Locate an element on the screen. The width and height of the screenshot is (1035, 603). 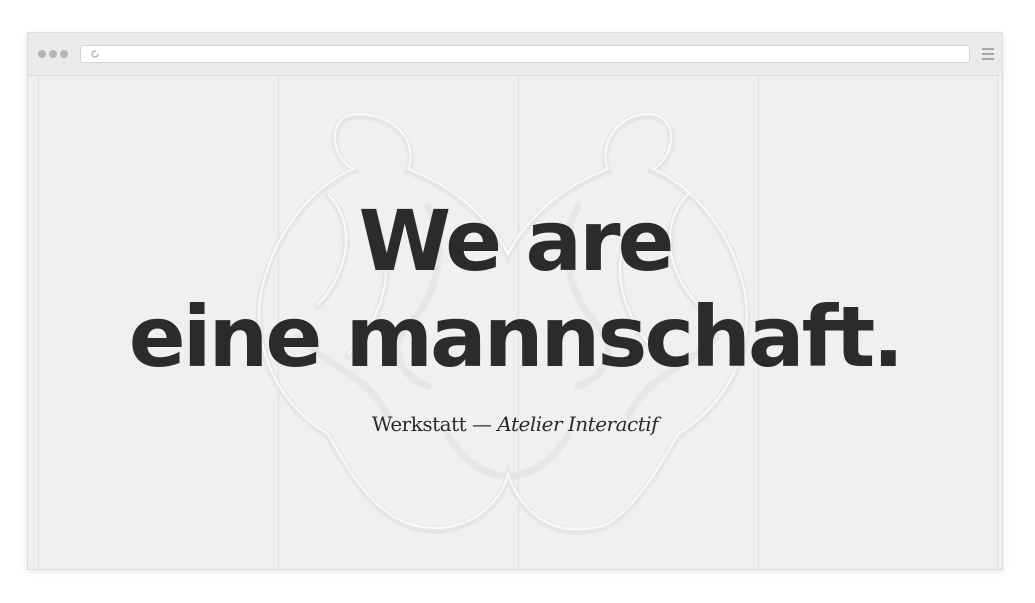
reload-icon is located at coordinates (95, 54).